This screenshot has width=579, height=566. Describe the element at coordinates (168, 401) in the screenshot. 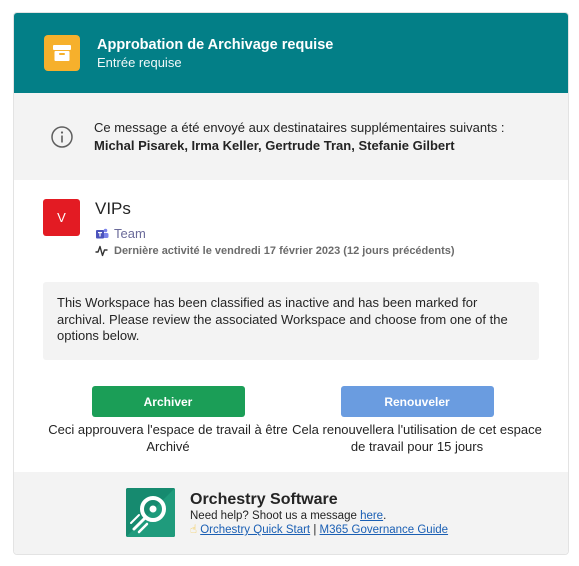

I see `archive-button: Archiver` at that location.